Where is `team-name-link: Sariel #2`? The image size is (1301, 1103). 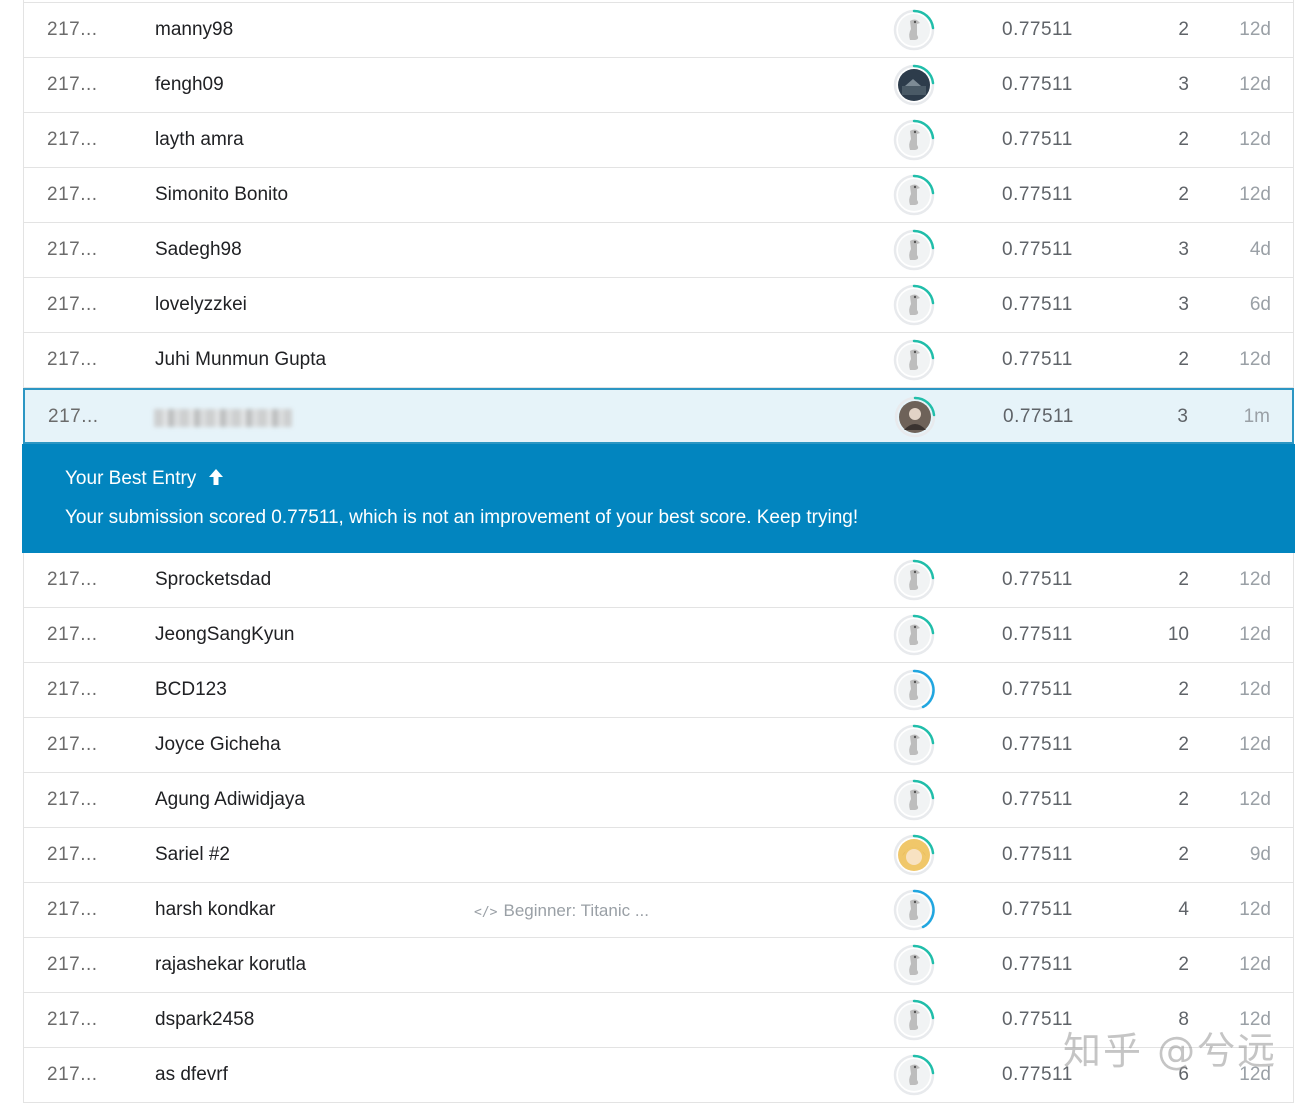 team-name-link: Sariel #2 is located at coordinates (192, 855).